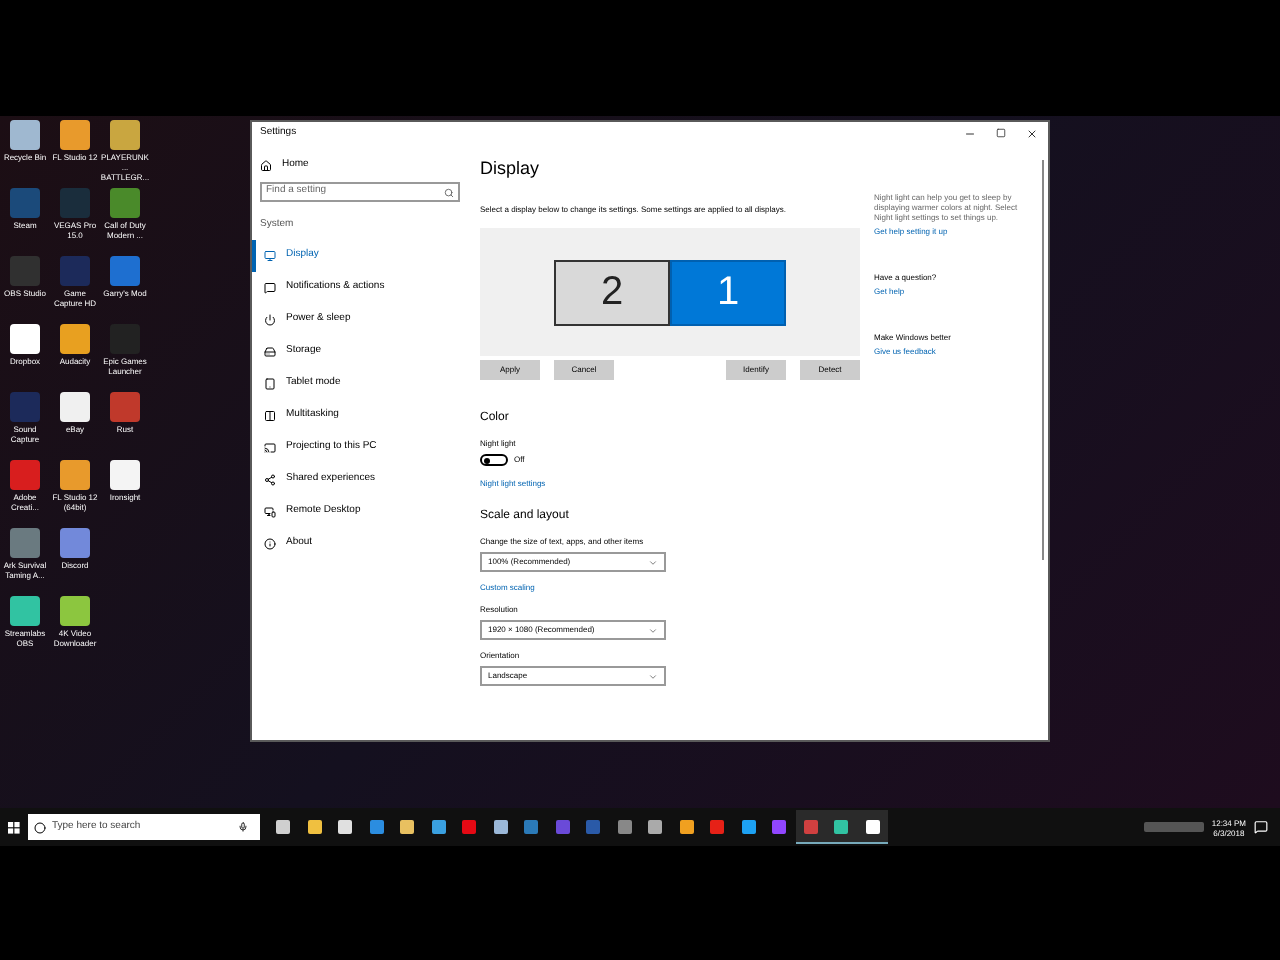 The height and width of the screenshot is (960, 1280). What do you see at coordinates (728, 292) in the screenshot?
I see `display-tile: 1` at bounding box center [728, 292].